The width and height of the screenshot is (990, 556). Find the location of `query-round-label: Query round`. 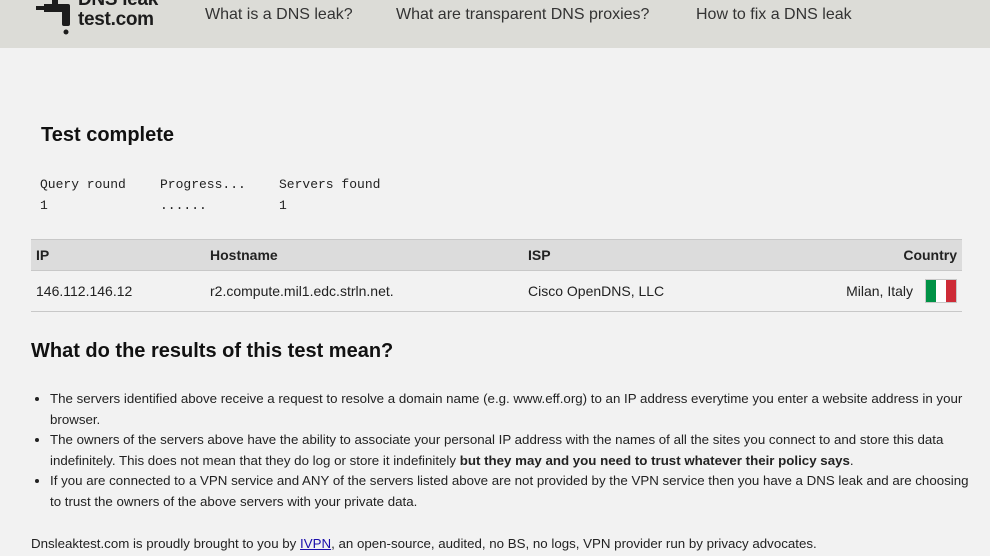

query-round-label: Query round is located at coordinates (83, 184).